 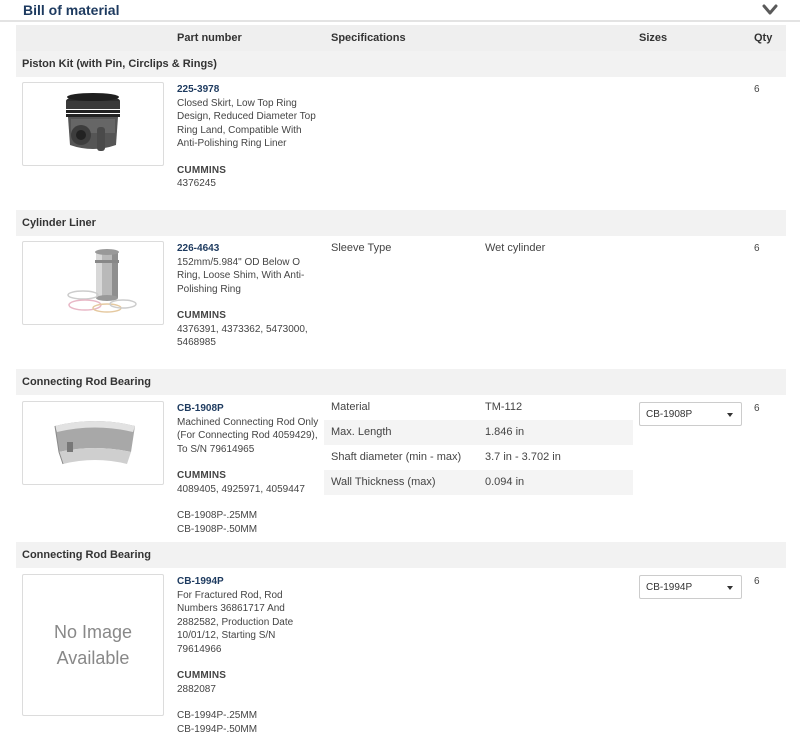 I want to click on part-number-link: CB-1908P, so click(x=249, y=409).